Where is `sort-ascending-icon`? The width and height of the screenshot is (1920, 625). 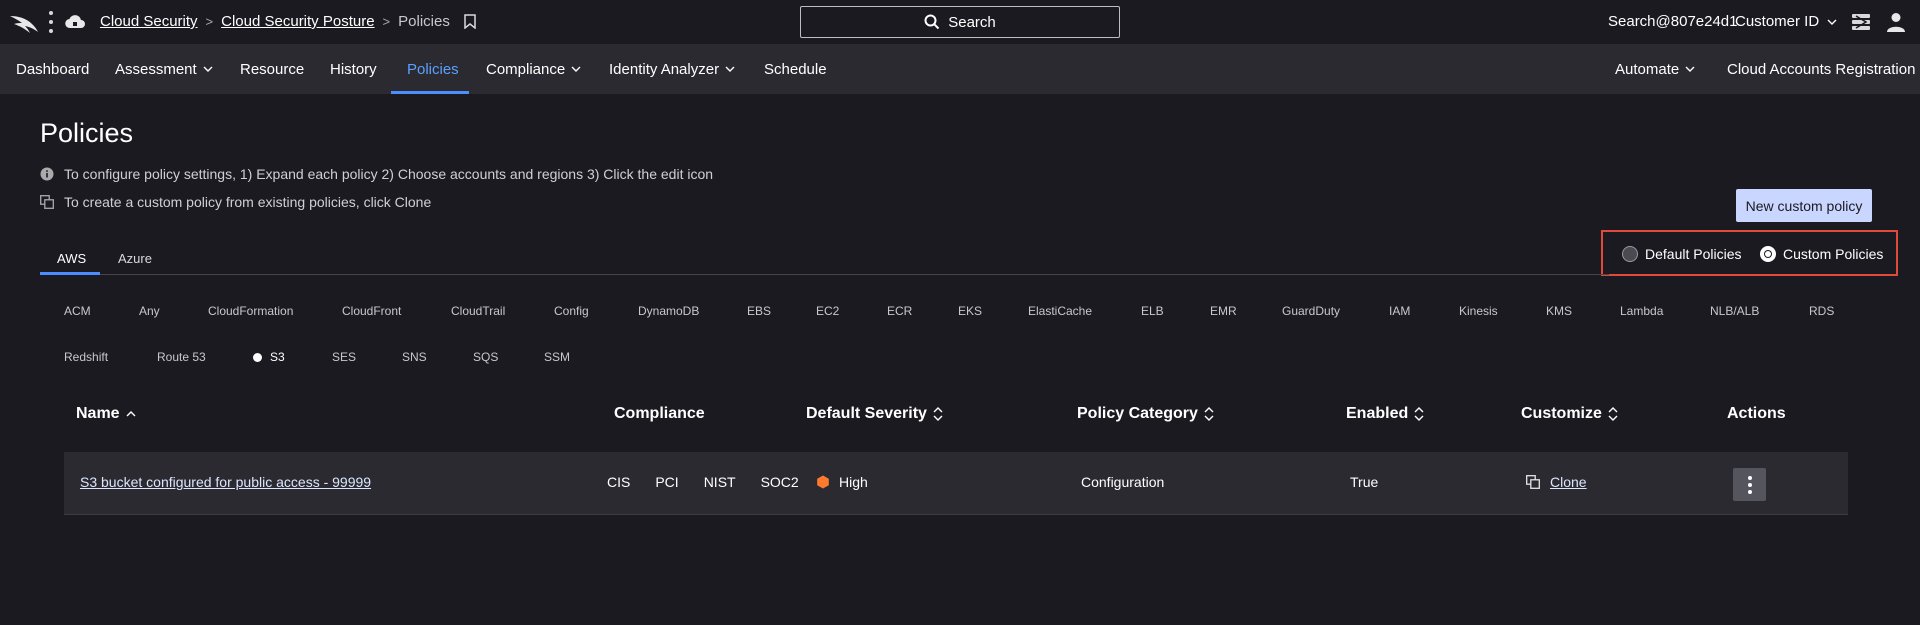 sort-ascending-icon is located at coordinates (131, 414).